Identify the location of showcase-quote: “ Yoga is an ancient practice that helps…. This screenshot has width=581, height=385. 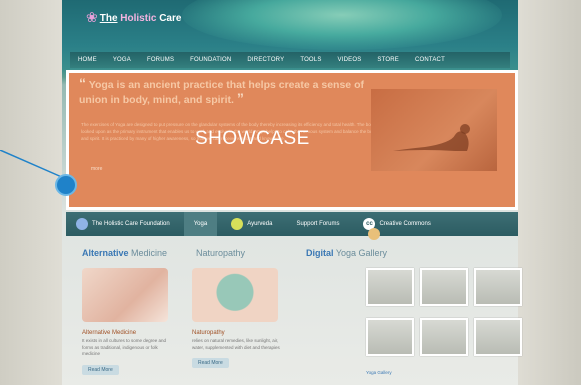
(221, 90).